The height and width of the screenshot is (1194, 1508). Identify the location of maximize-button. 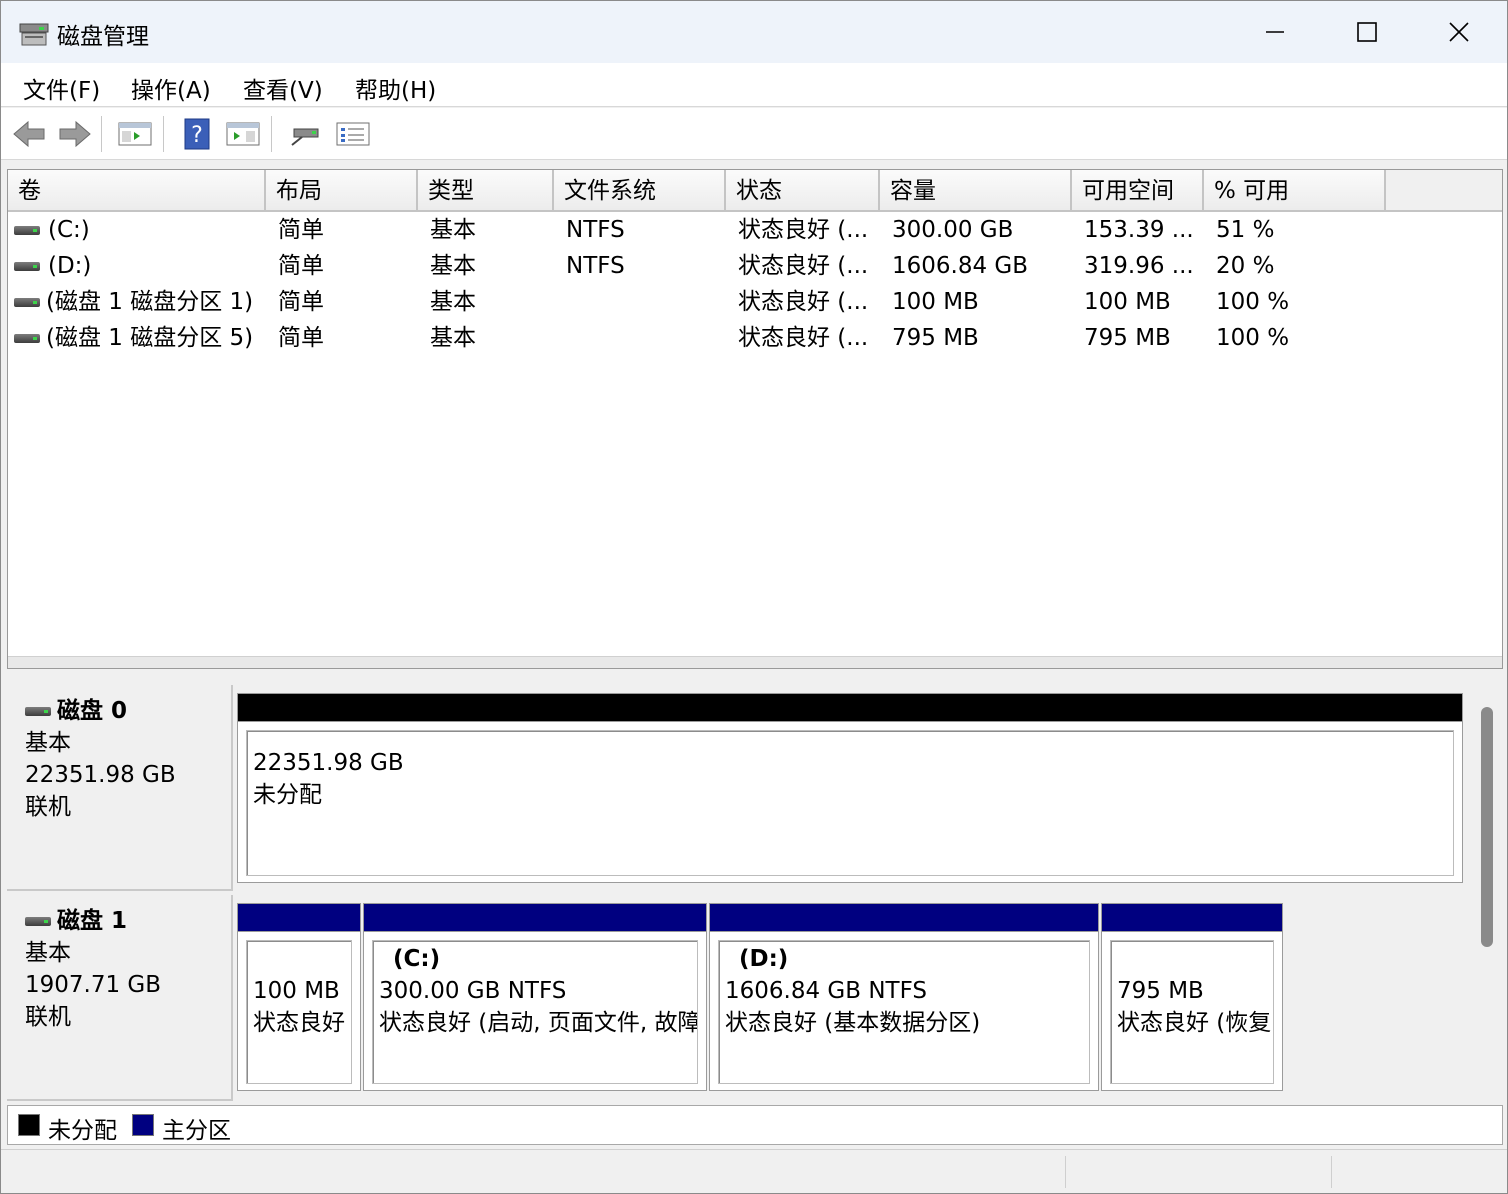
(1367, 32).